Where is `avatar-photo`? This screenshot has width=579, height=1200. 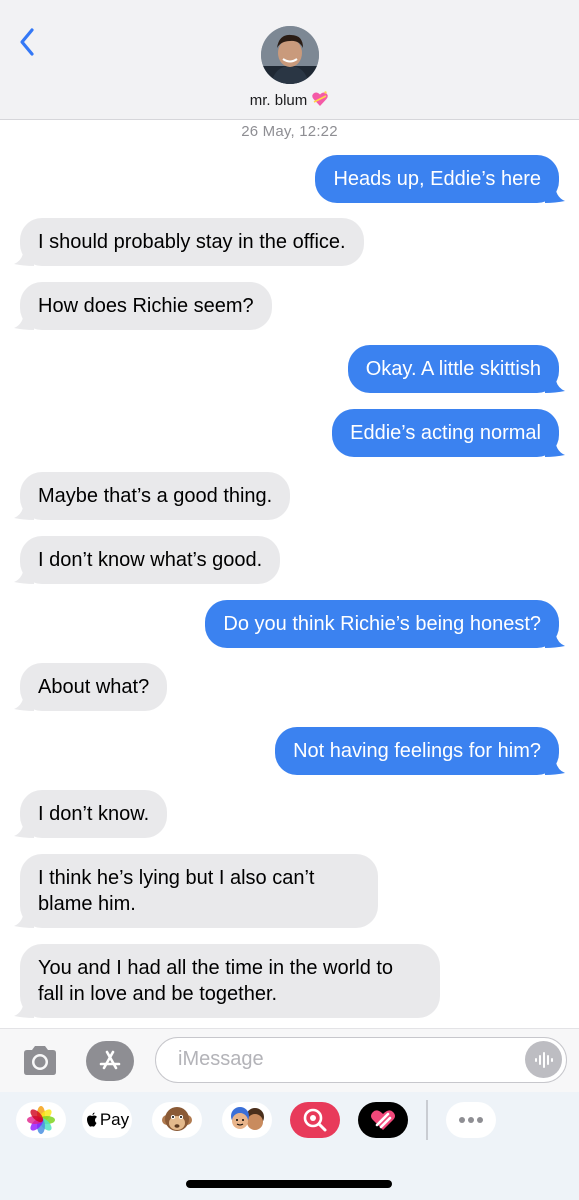 avatar-photo is located at coordinates (290, 55).